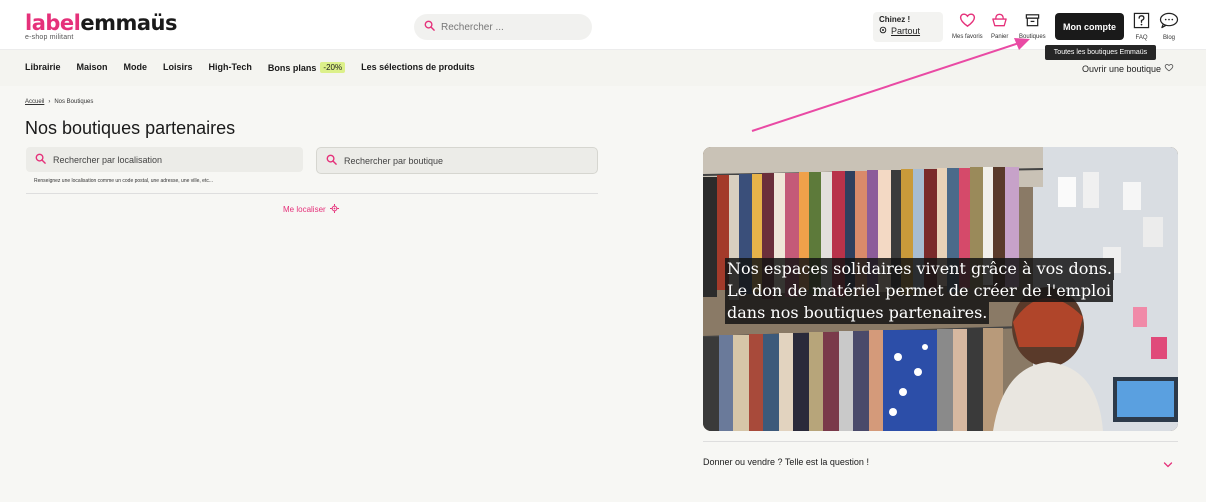  I want to click on cart-label: Panier, so click(1000, 37).